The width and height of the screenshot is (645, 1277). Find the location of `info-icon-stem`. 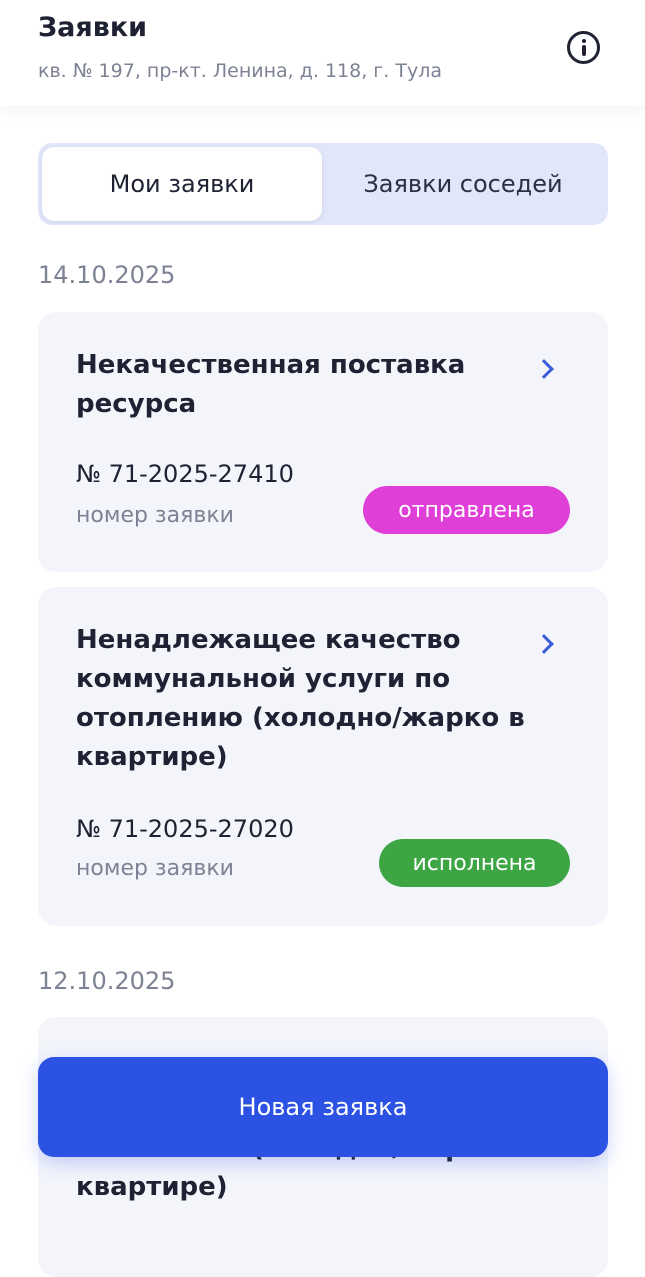

info-icon-stem is located at coordinates (583, 50).